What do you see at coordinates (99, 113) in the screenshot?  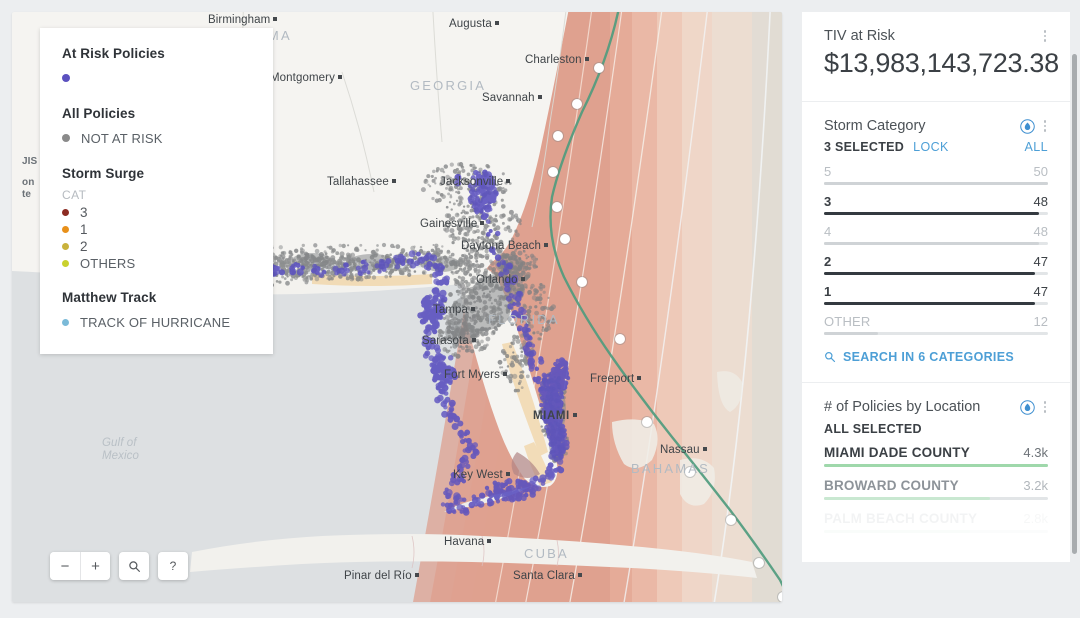 I see `legend-group-title: All Policies` at bounding box center [99, 113].